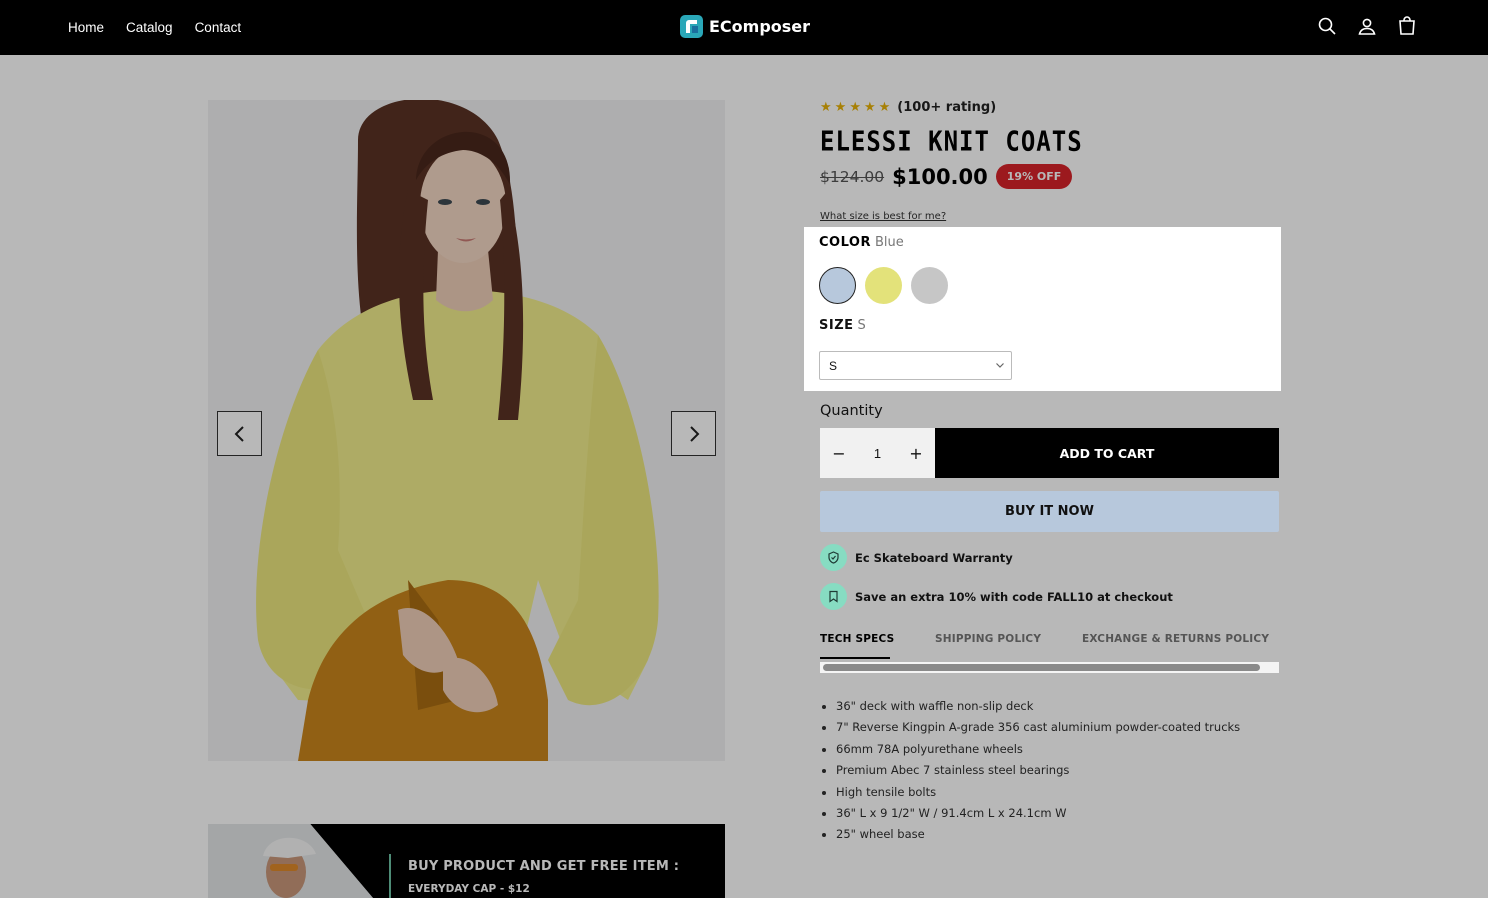 This screenshot has height=898, width=1488. I want to click on site-header: Home Catalog Contact EComposer, so click(744, 27).